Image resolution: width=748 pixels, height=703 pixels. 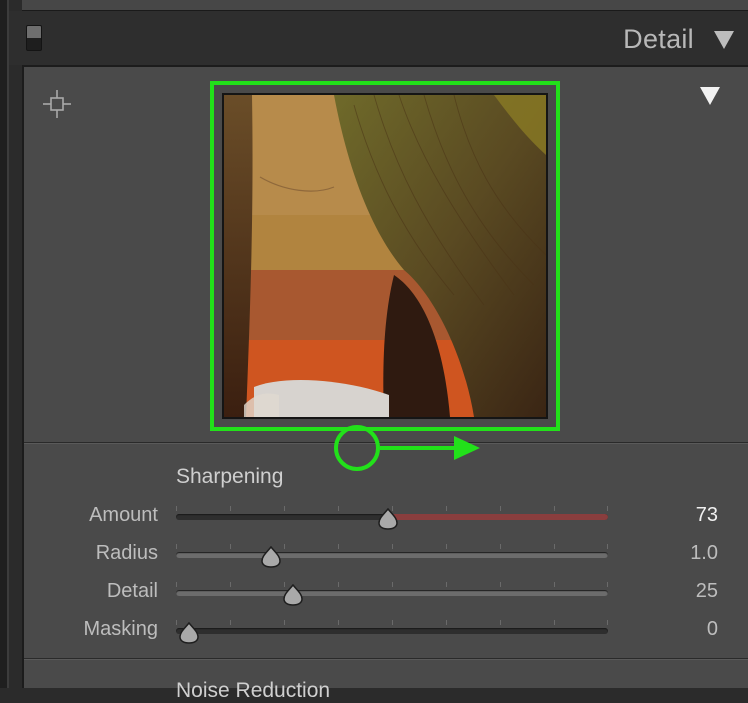 What do you see at coordinates (392, 632) in the screenshot?
I see `masking-slider-track` at bounding box center [392, 632].